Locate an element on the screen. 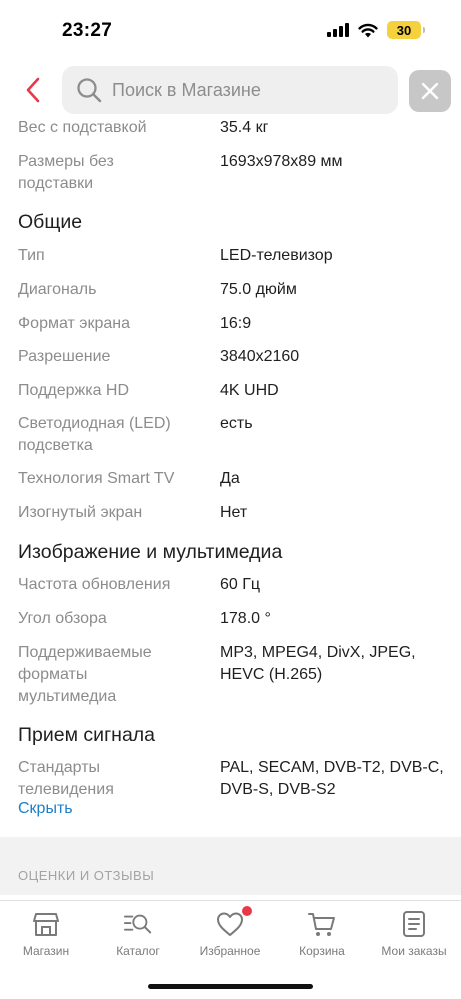 The height and width of the screenshot is (999, 461). spec-label: Угол обзора is located at coordinates (62, 618).